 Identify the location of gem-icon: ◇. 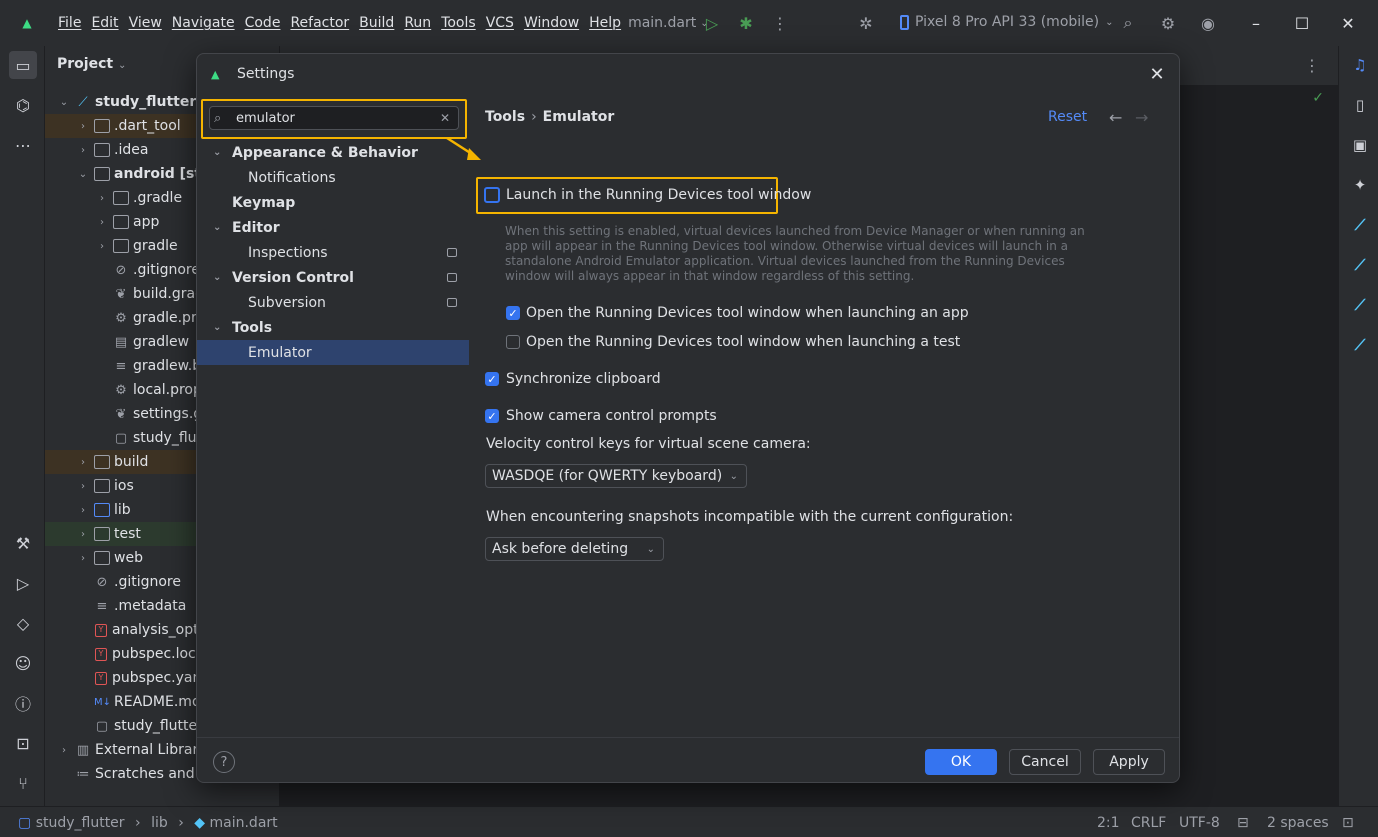
(23, 623).